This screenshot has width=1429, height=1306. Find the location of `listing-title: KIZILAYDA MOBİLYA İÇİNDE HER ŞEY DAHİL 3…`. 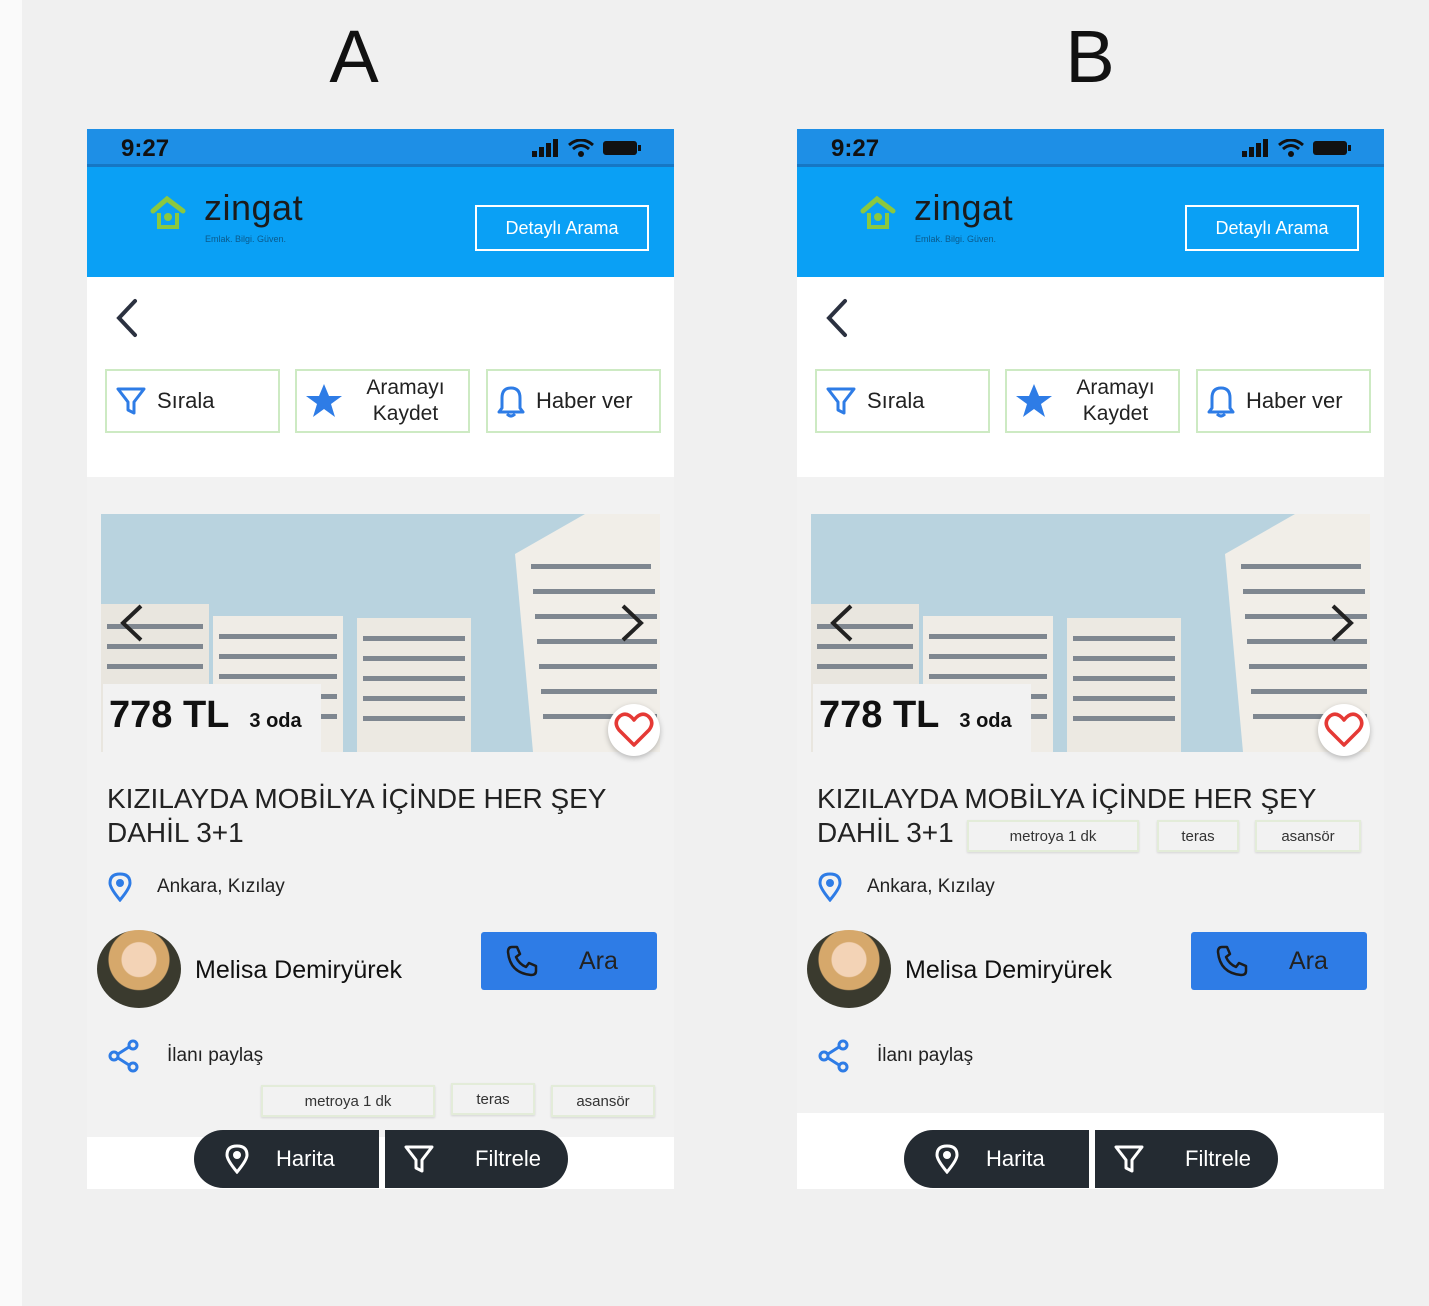

listing-title: KIZILAYDA MOBİLYA İÇİNDE HER ŞEY DAHİL 3… is located at coordinates (356, 816).